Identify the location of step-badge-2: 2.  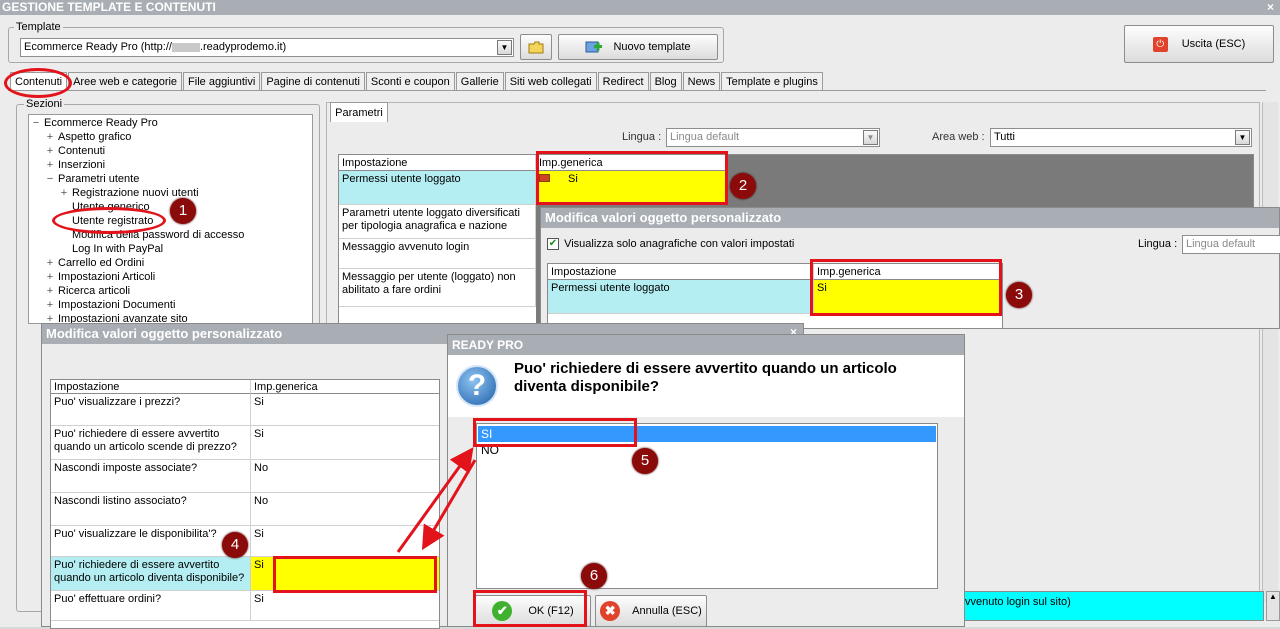
(743, 186).